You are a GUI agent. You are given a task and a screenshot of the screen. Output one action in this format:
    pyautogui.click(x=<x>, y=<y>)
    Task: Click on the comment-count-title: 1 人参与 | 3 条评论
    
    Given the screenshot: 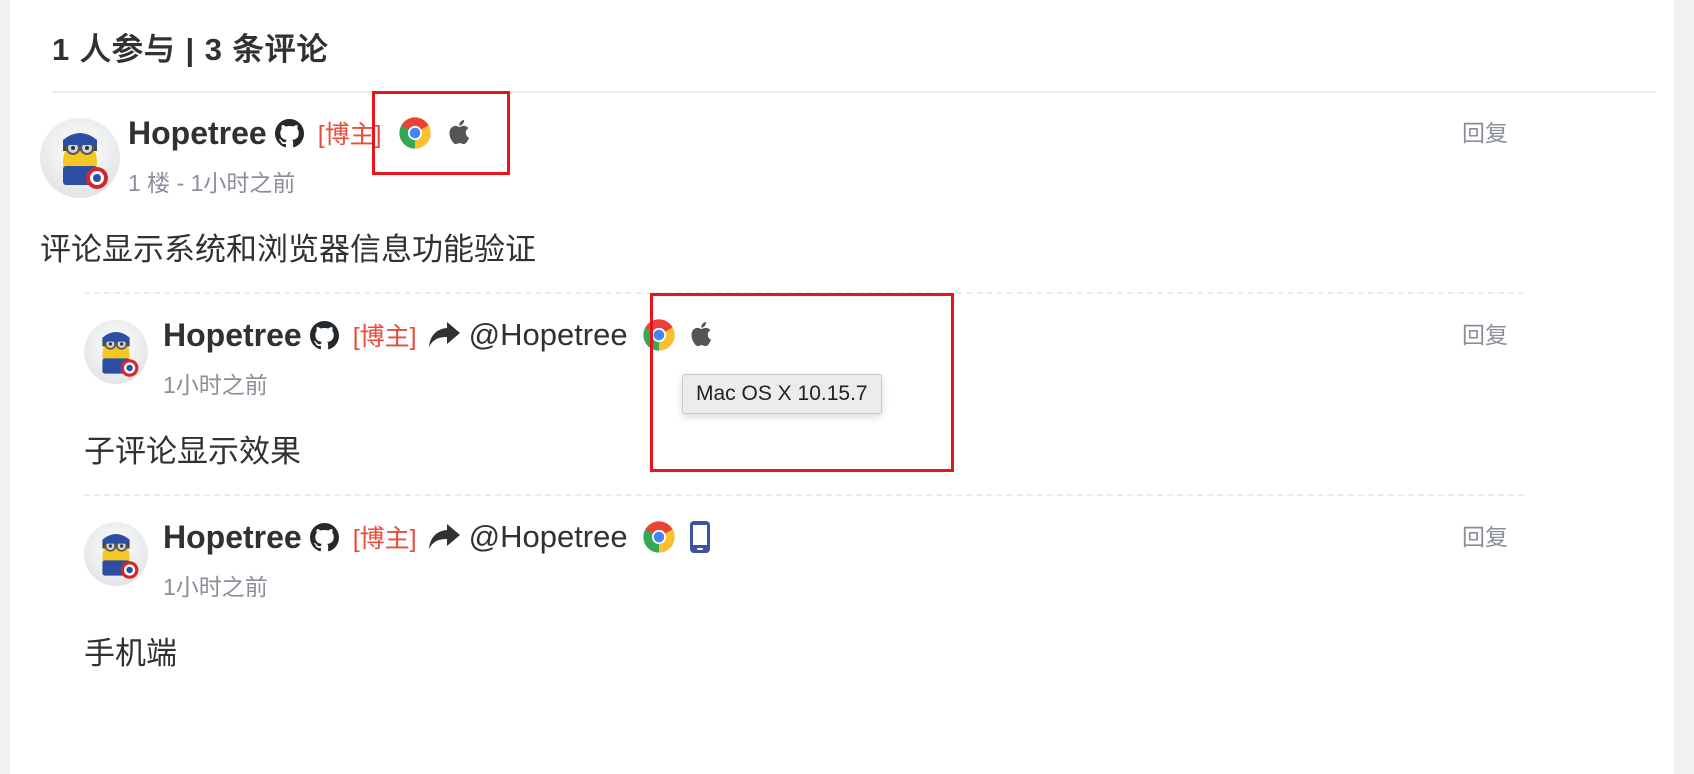 What is the action you would take?
    pyautogui.click(x=190, y=49)
    